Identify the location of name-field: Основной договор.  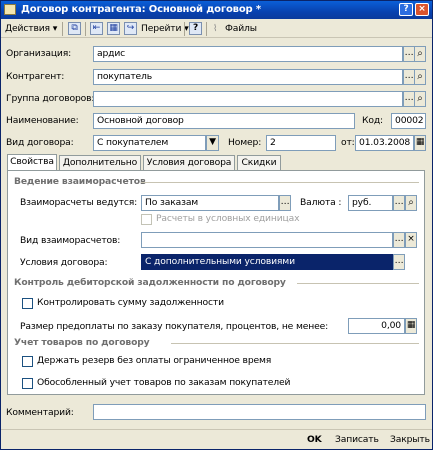
(224, 121).